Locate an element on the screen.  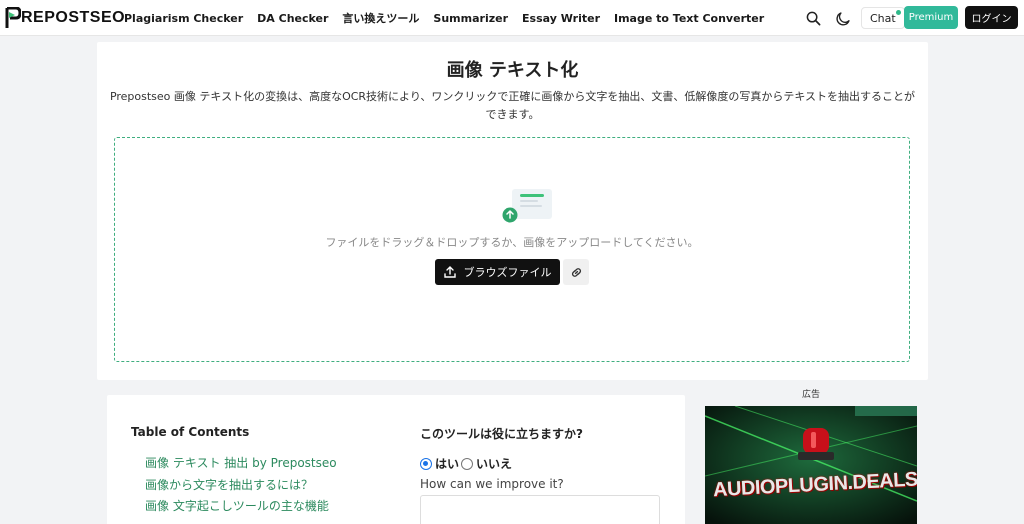
ad-background-art is located at coordinates (811, 465).